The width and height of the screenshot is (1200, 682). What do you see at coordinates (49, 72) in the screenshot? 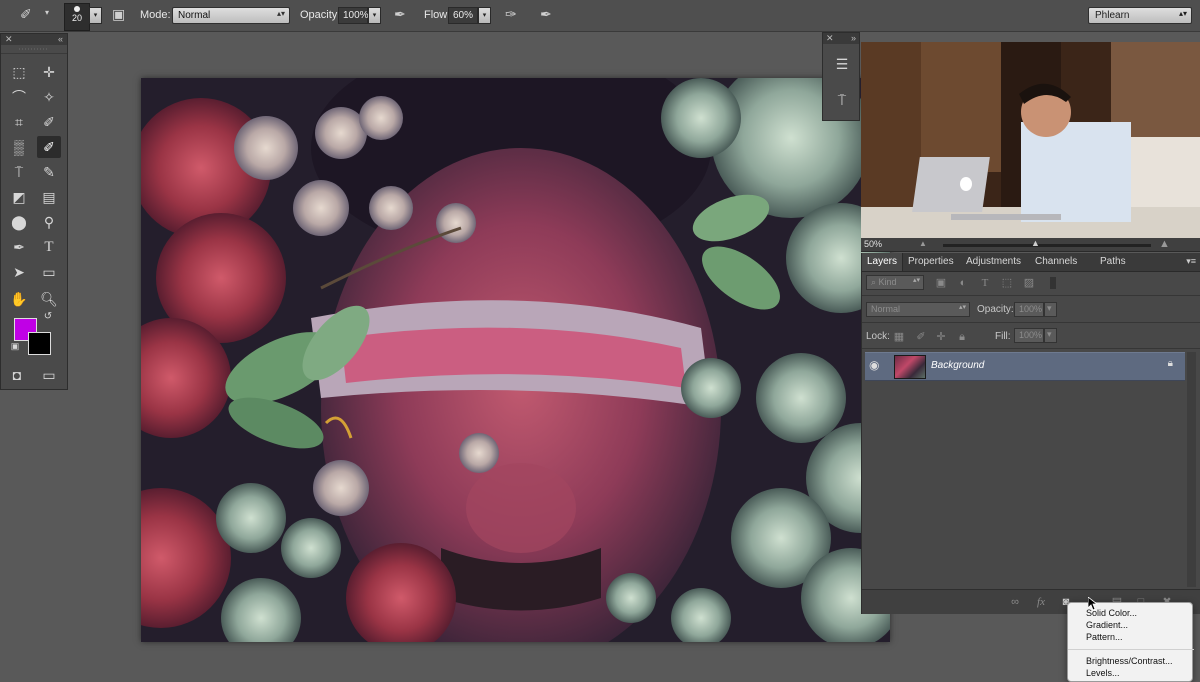
I see `move-tool-icon: ✛` at bounding box center [49, 72].